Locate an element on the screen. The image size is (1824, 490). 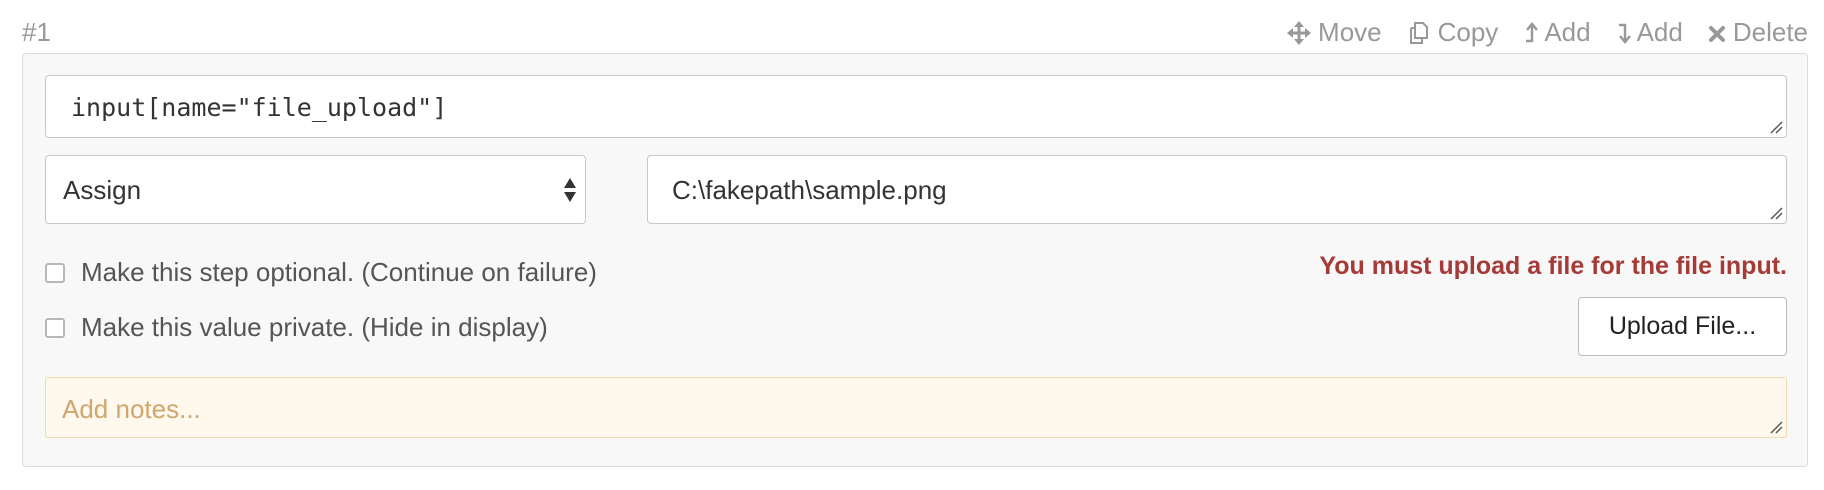
delete-label: Delete is located at coordinates (1770, 32).